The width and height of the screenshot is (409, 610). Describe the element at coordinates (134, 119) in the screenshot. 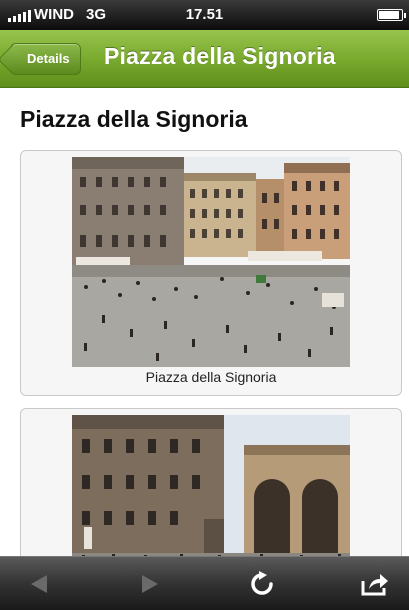

I see `page-title: Piazza della Signoria` at that location.